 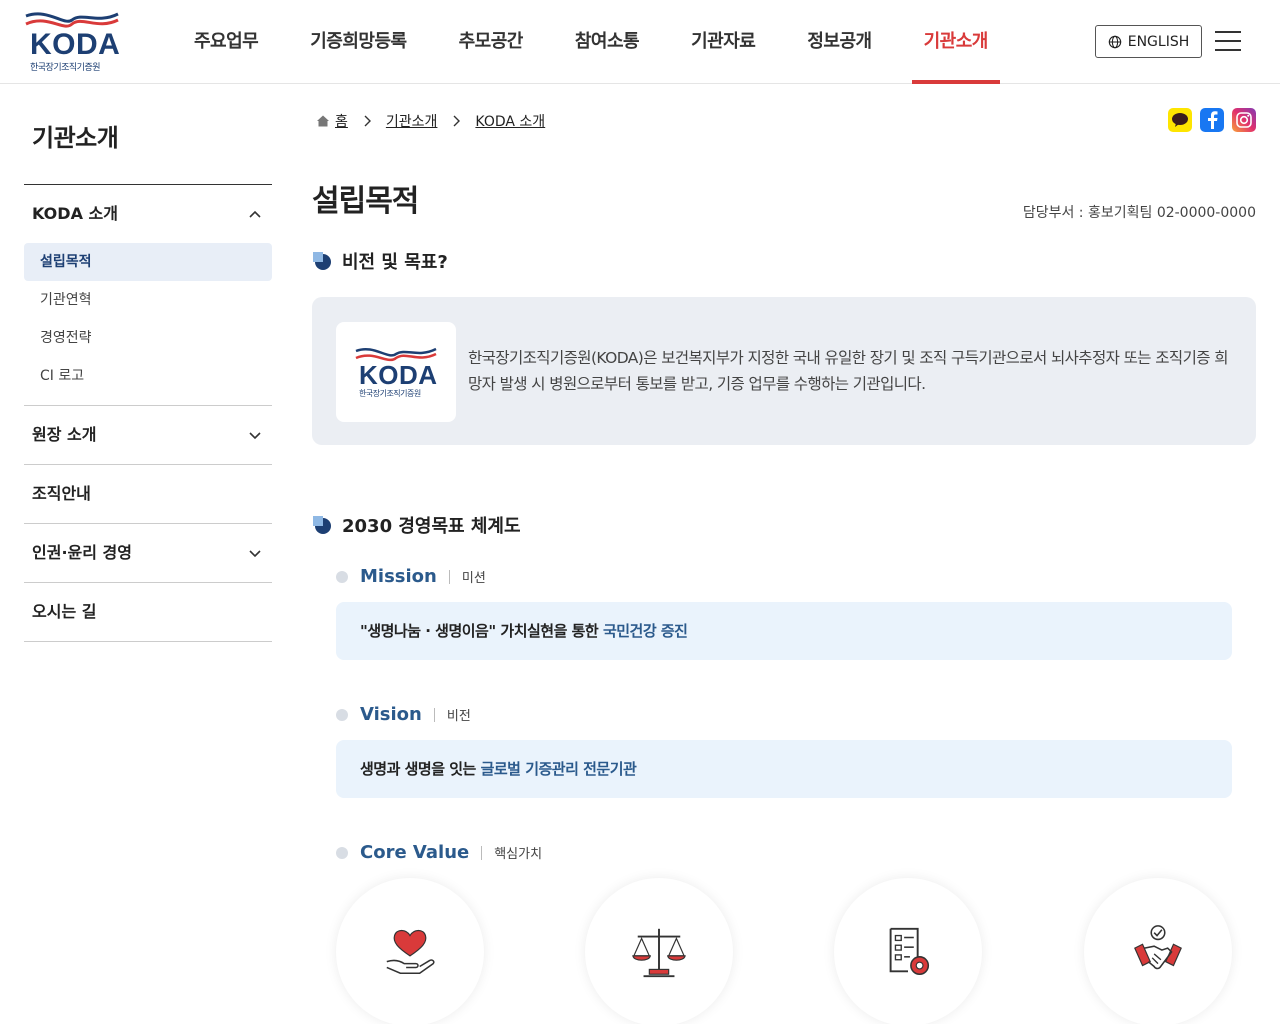 What do you see at coordinates (226, 42) in the screenshot?
I see `nav-main-tasks: 주요업무` at bounding box center [226, 42].